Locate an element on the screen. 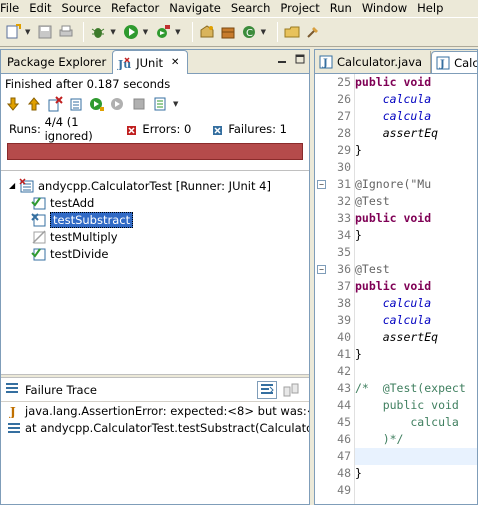 This screenshot has width=478, height=505. code-line: 25 public void is located at coordinates (407, 82).